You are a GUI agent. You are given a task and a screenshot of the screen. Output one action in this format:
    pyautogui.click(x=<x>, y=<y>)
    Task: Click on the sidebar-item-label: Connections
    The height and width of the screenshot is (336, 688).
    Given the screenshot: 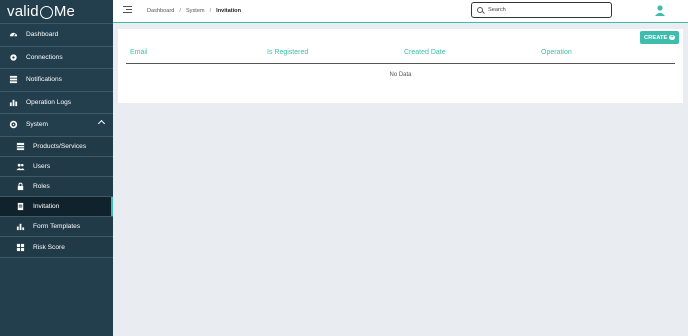 What is the action you would take?
    pyautogui.click(x=44, y=57)
    